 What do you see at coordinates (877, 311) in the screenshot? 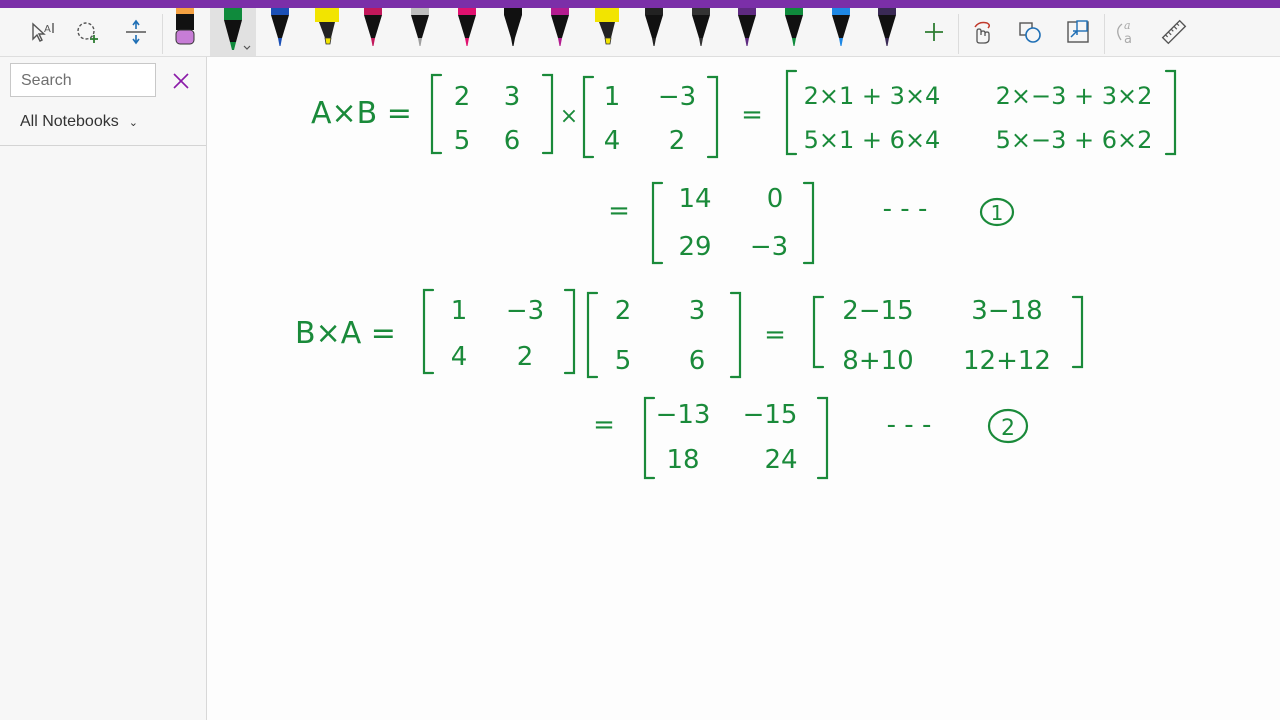
I see `product-2-cell: 2−15` at bounding box center [877, 311].